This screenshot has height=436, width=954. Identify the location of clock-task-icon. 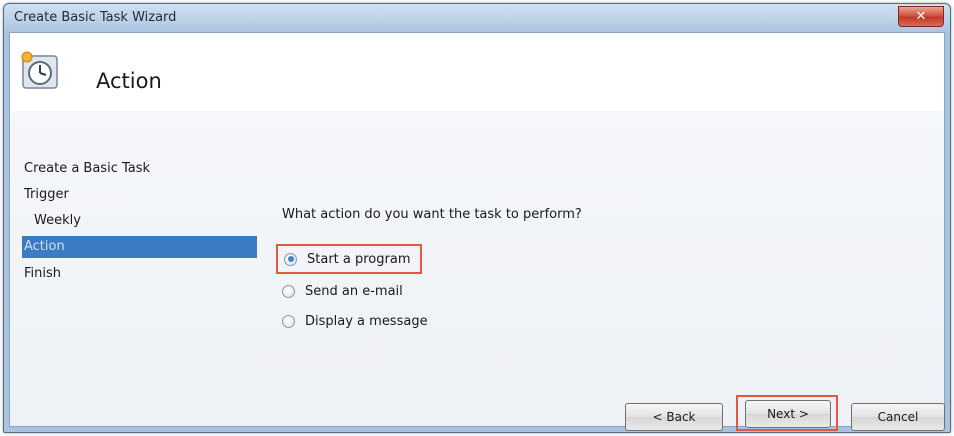
(39, 70).